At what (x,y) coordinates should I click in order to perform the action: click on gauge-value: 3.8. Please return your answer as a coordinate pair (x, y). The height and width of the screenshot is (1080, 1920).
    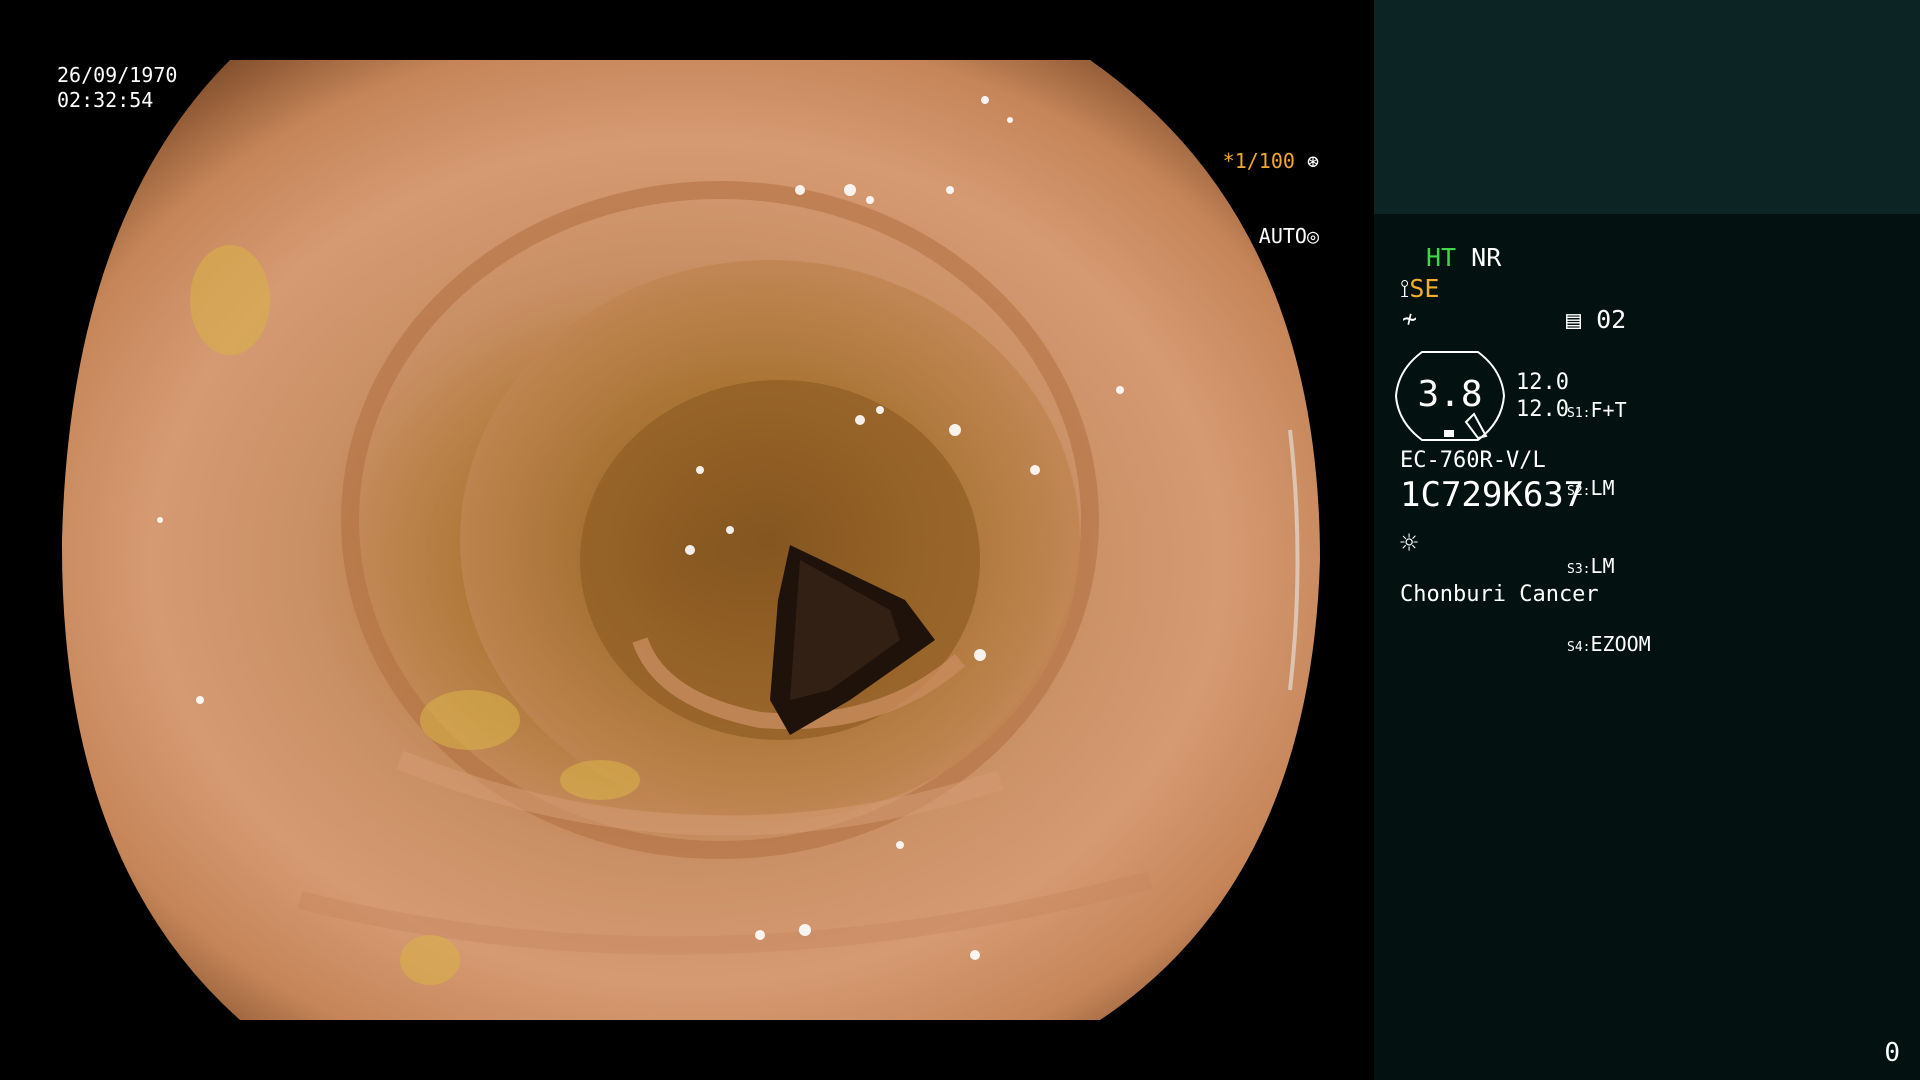
    Looking at the image, I should click on (1450, 394).